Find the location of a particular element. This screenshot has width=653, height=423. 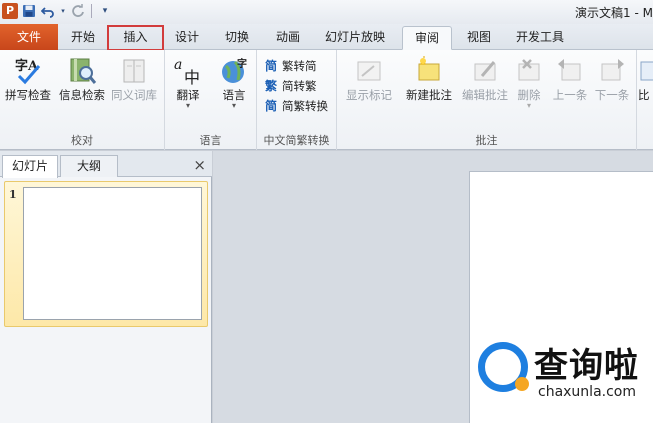

show-markup-icon is located at coordinates (369, 71).